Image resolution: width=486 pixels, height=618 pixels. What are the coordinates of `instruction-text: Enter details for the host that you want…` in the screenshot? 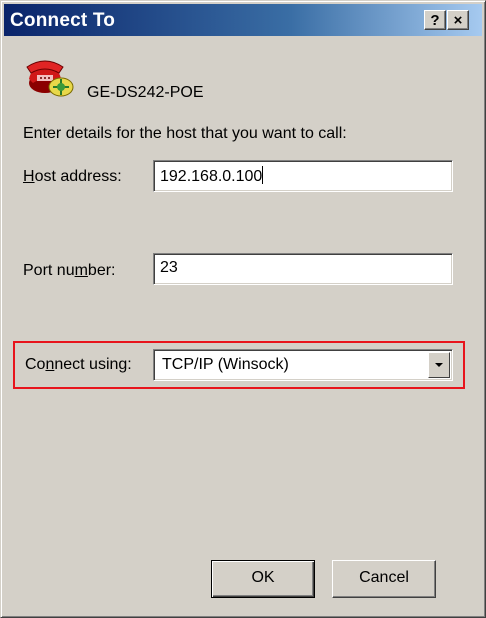 It's located at (185, 133).